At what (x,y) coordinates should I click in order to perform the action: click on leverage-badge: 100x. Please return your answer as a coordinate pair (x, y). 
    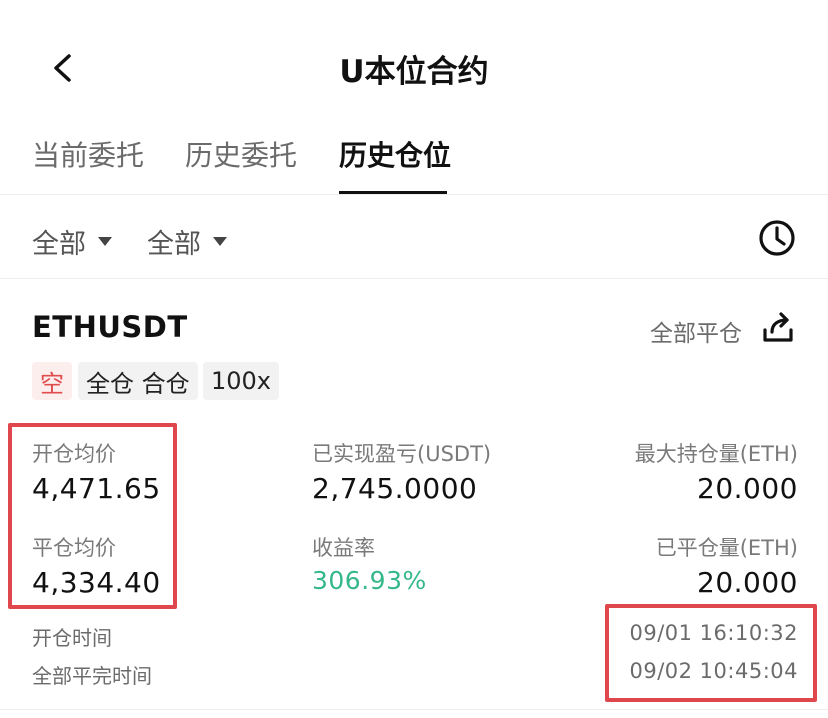
    Looking at the image, I should click on (241, 381).